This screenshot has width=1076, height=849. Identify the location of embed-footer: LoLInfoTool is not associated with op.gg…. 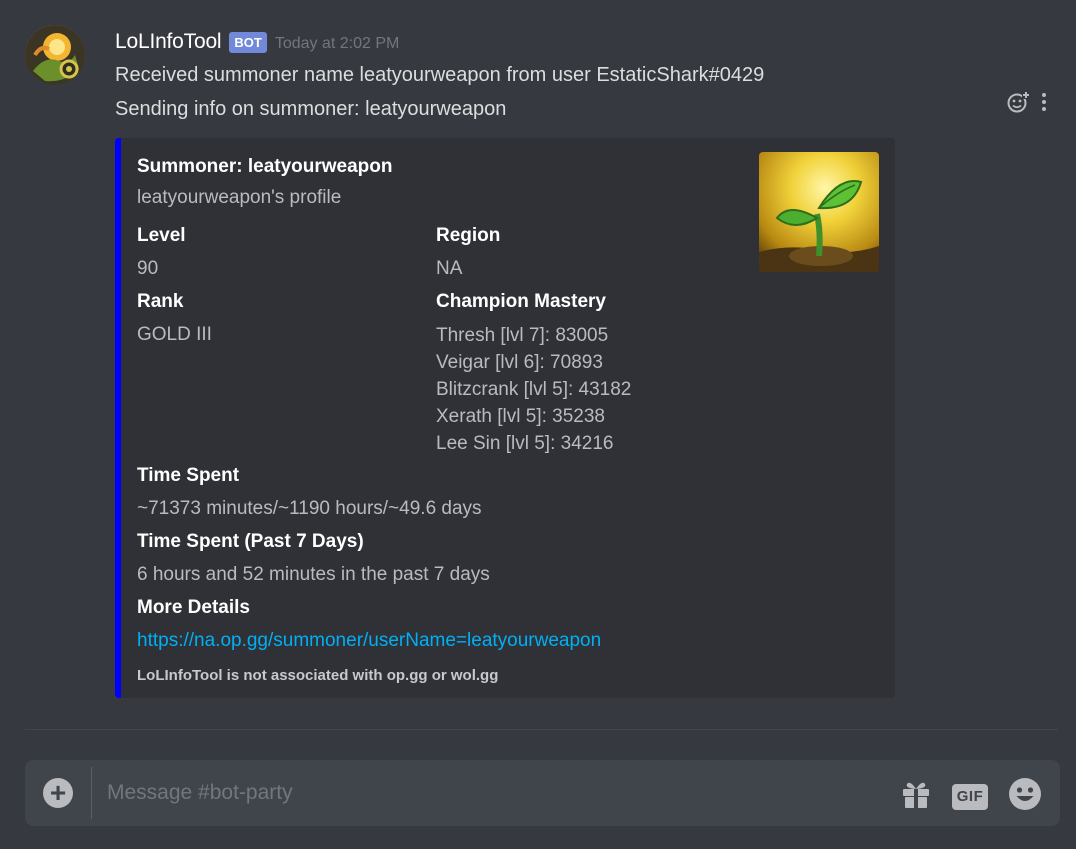
(318, 675).